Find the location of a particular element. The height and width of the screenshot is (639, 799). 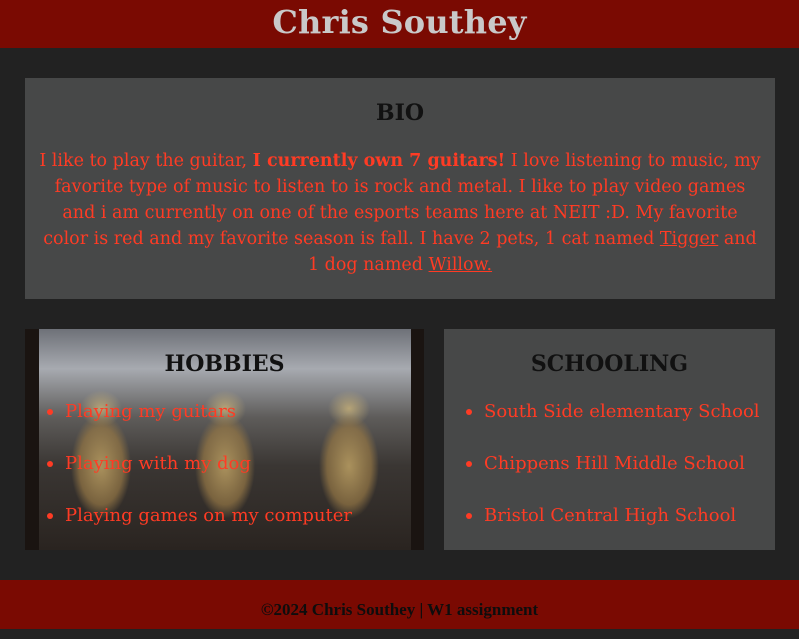

list-item: Chippens Hill Middle School is located at coordinates (612, 477).